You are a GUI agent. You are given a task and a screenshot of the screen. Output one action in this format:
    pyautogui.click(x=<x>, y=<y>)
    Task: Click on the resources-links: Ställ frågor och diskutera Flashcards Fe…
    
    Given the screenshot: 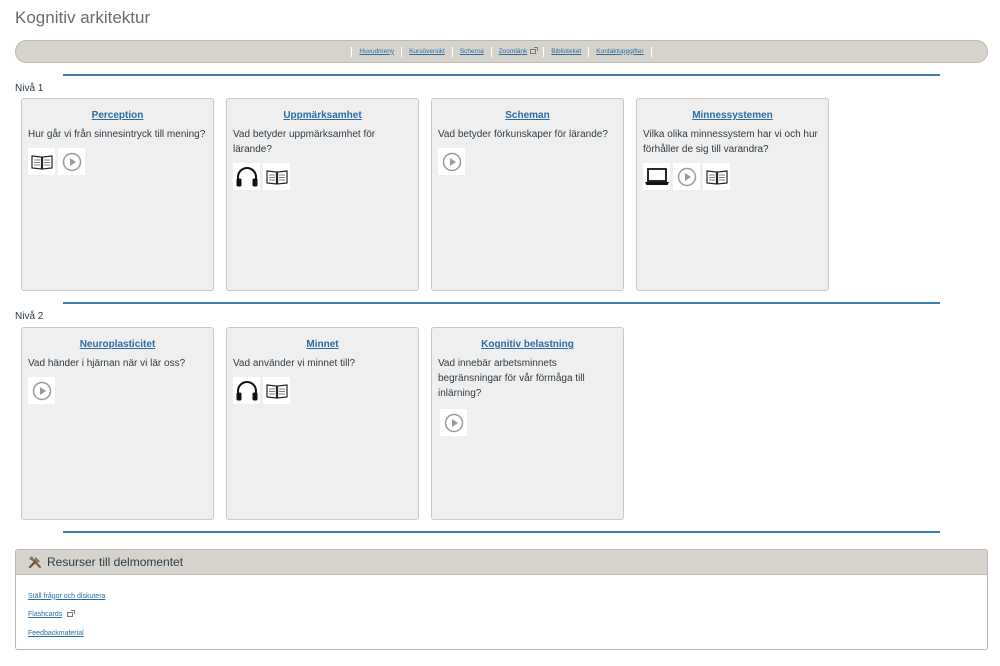 What is the action you would take?
    pyautogui.click(x=501, y=609)
    